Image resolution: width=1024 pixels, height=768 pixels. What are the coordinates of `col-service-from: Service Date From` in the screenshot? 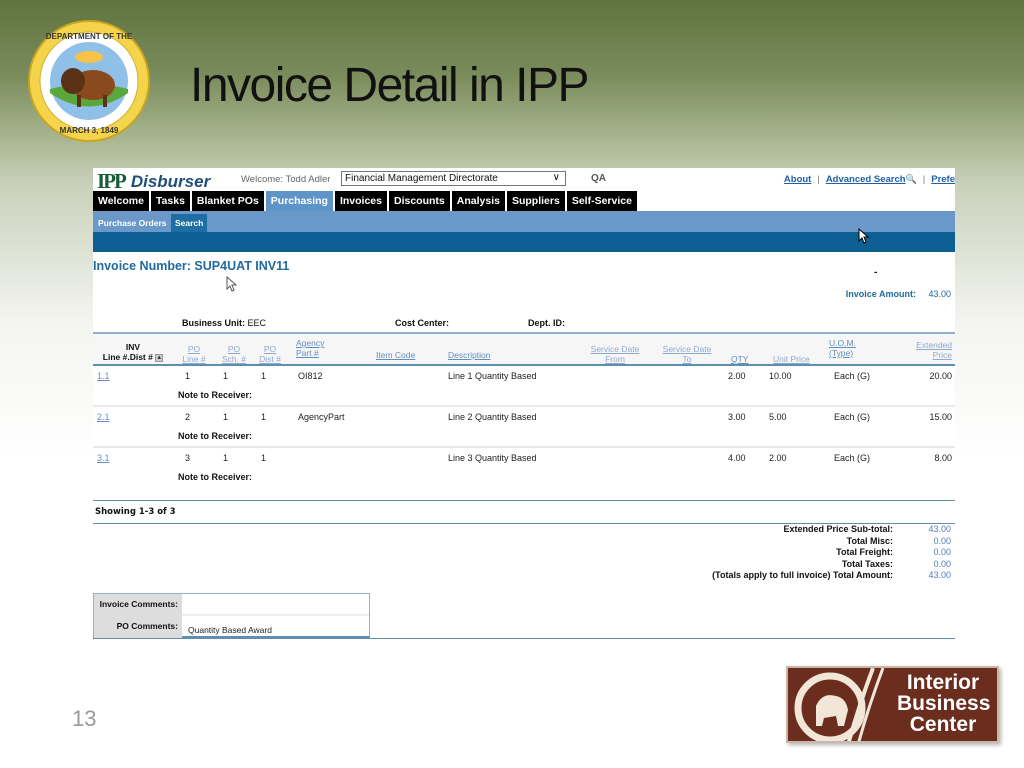 It's located at (615, 354).